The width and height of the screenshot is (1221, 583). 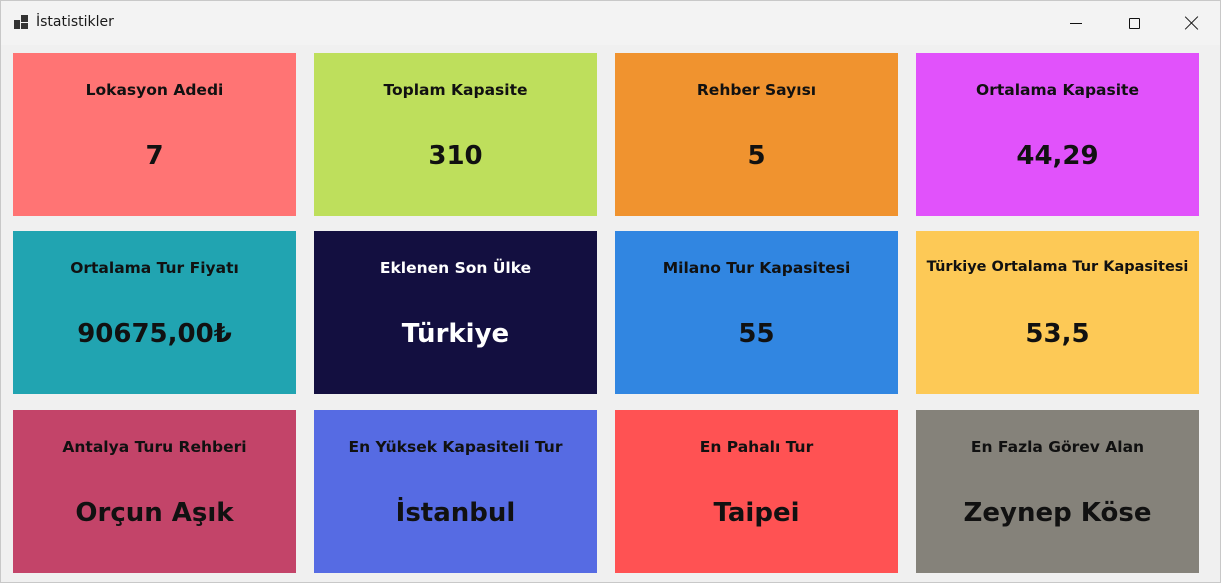 What do you see at coordinates (1057, 156) in the screenshot?
I see `stat-card-value: 44,29` at bounding box center [1057, 156].